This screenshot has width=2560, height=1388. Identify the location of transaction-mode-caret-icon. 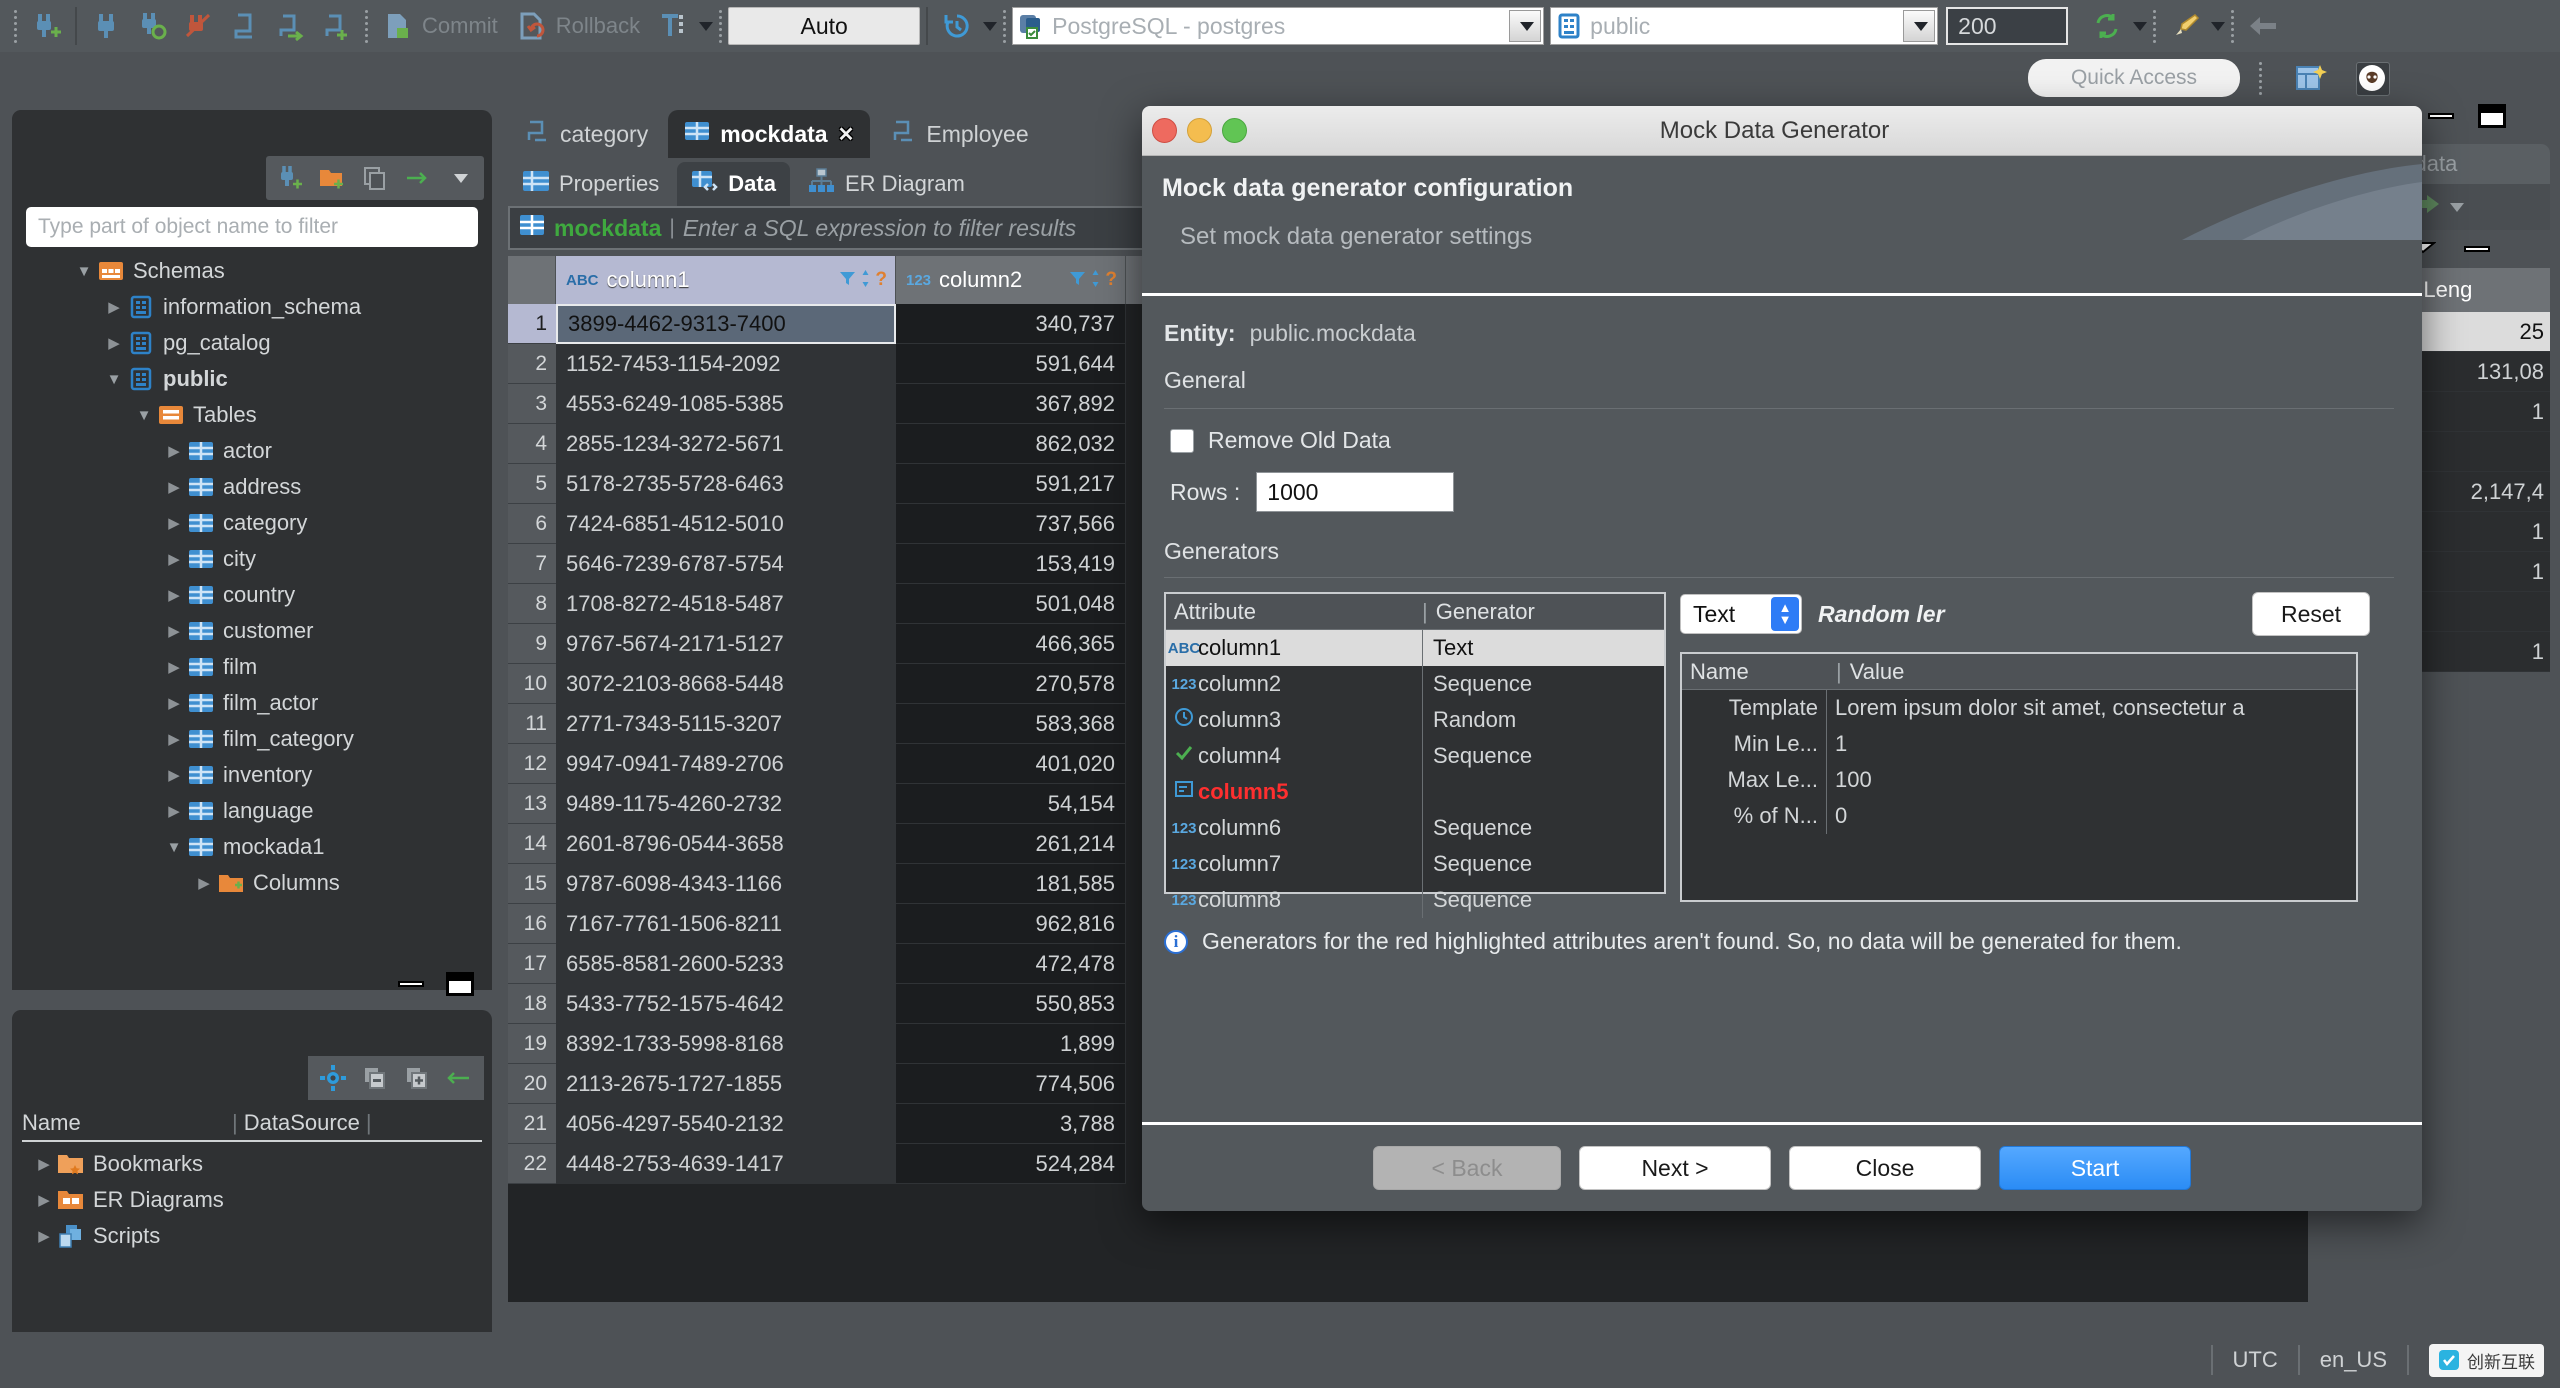
(706, 26).